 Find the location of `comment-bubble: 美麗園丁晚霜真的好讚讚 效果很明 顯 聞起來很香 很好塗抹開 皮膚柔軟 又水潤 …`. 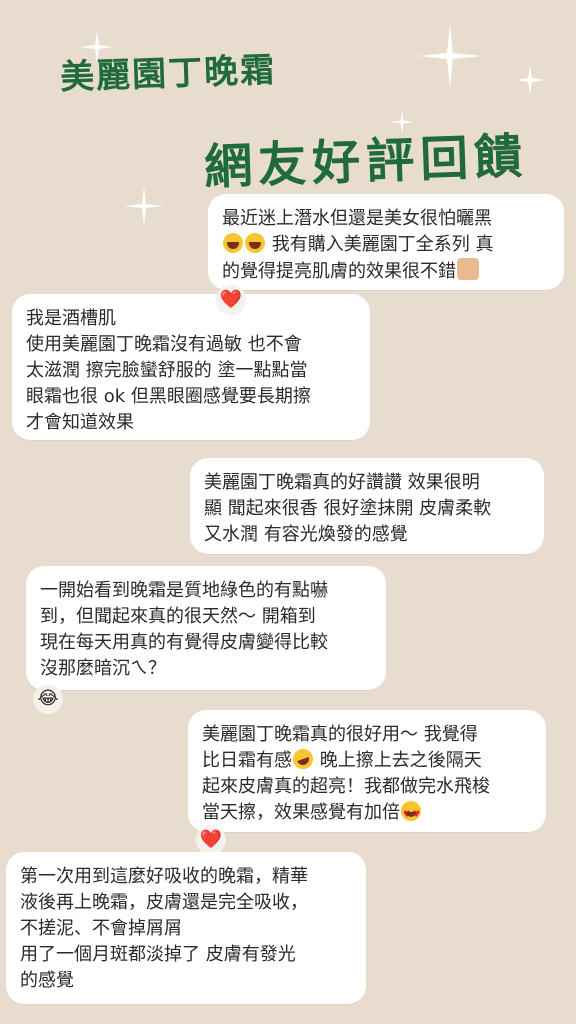

comment-bubble: 美麗園丁晚霜真的好讚讚 效果很明 顯 聞起來很香 很好塗抹開 皮膚柔軟 又水潤 … is located at coordinates (367, 506).